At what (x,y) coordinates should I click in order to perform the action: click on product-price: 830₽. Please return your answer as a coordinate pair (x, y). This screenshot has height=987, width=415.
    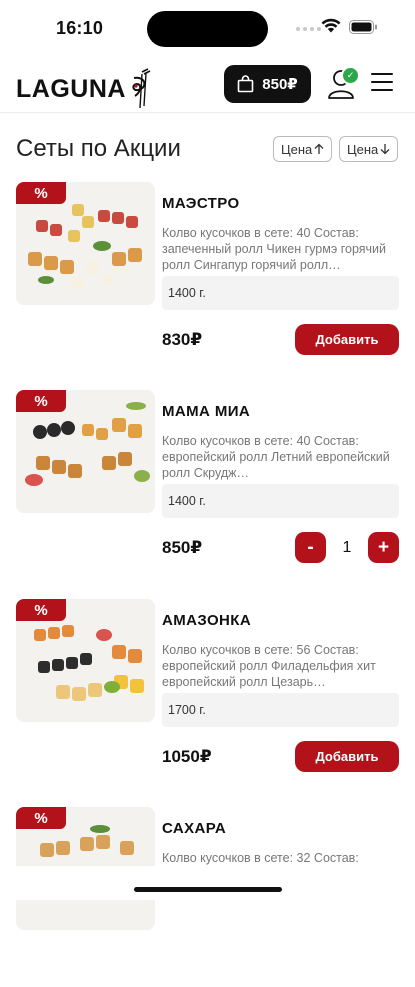
    Looking at the image, I should click on (182, 339).